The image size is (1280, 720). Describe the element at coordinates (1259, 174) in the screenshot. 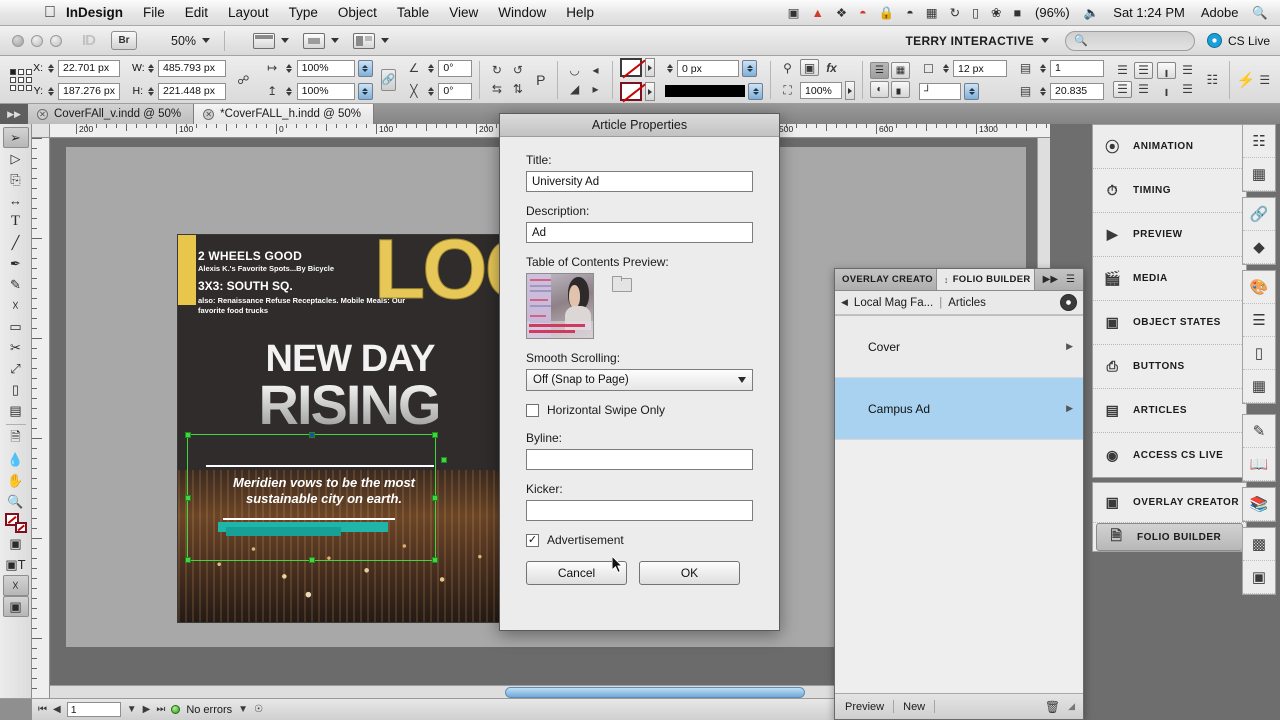

I see `layers-pages-icon: ▦` at that location.